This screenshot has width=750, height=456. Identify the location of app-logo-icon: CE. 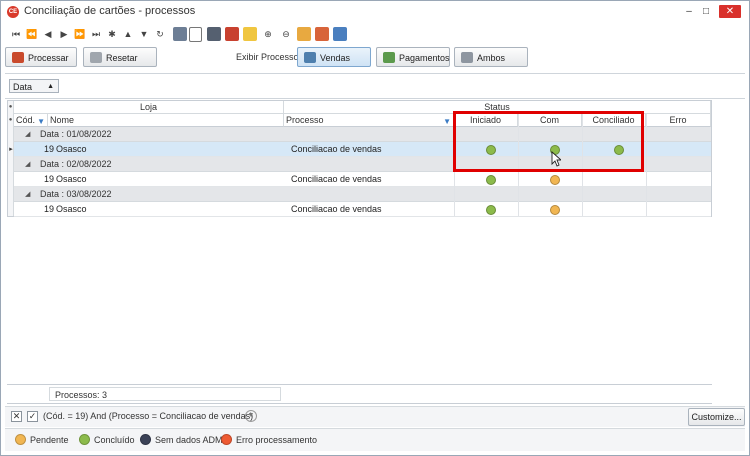
(13, 12).